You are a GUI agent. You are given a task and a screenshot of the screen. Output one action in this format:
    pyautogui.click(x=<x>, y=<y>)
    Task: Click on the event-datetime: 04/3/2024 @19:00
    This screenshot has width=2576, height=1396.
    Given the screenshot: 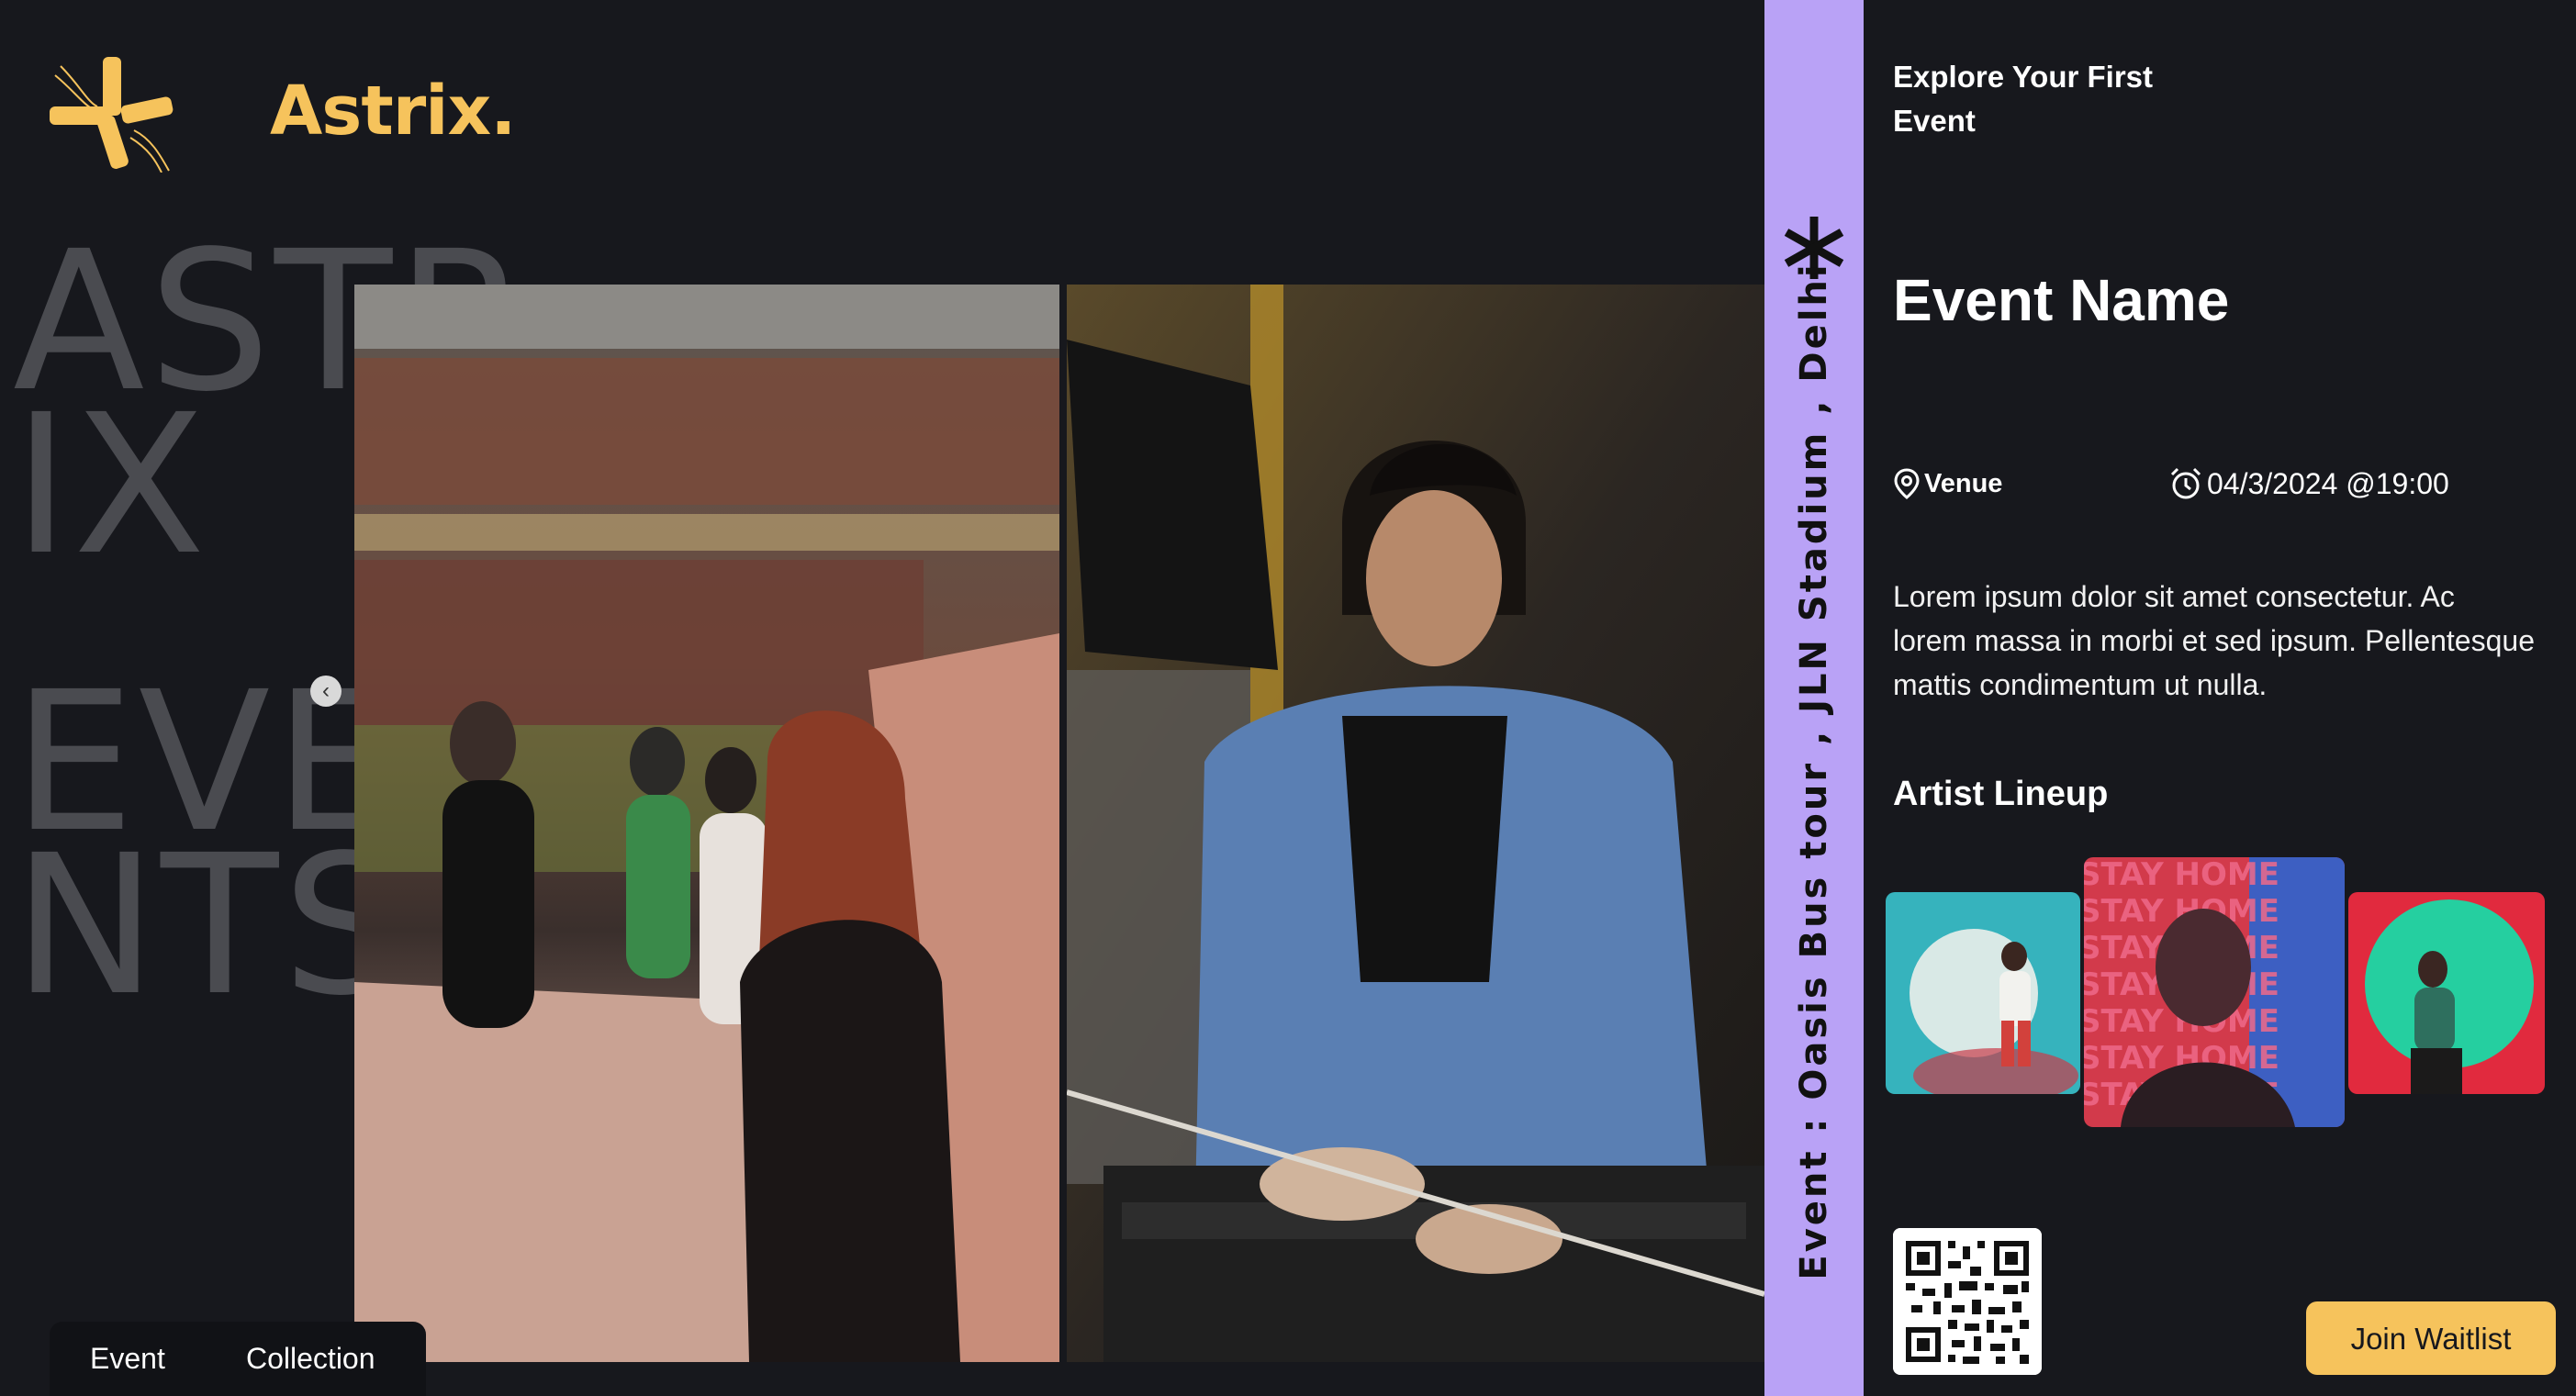 What is the action you would take?
    pyautogui.click(x=2308, y=484)
    